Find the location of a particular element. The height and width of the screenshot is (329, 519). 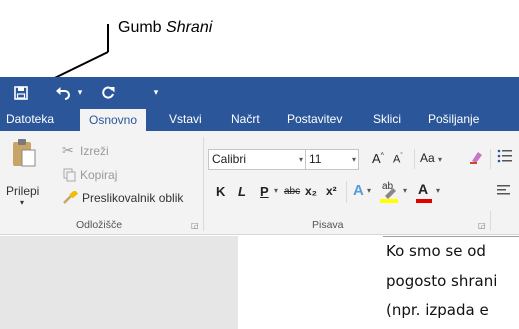

document-line: (npr. izpada e is located at coordinates (437, 310).